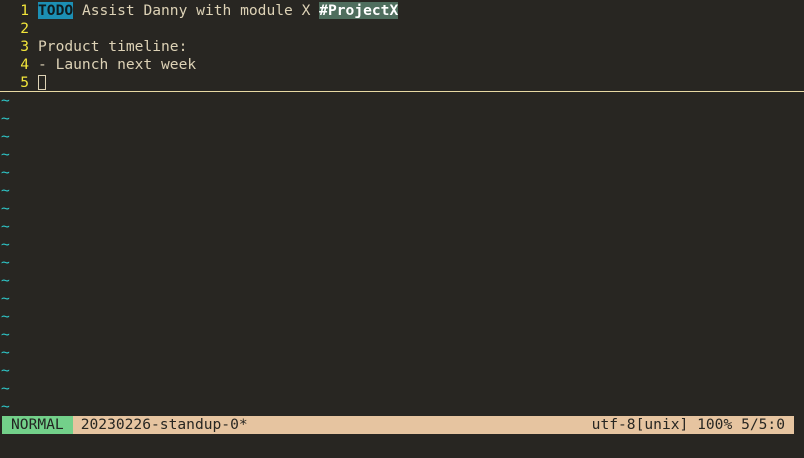  What do you see at coordinates (56, 10) in the screenshot?
I see `todo-keyword: TODO` at bounding box center [56, 10].